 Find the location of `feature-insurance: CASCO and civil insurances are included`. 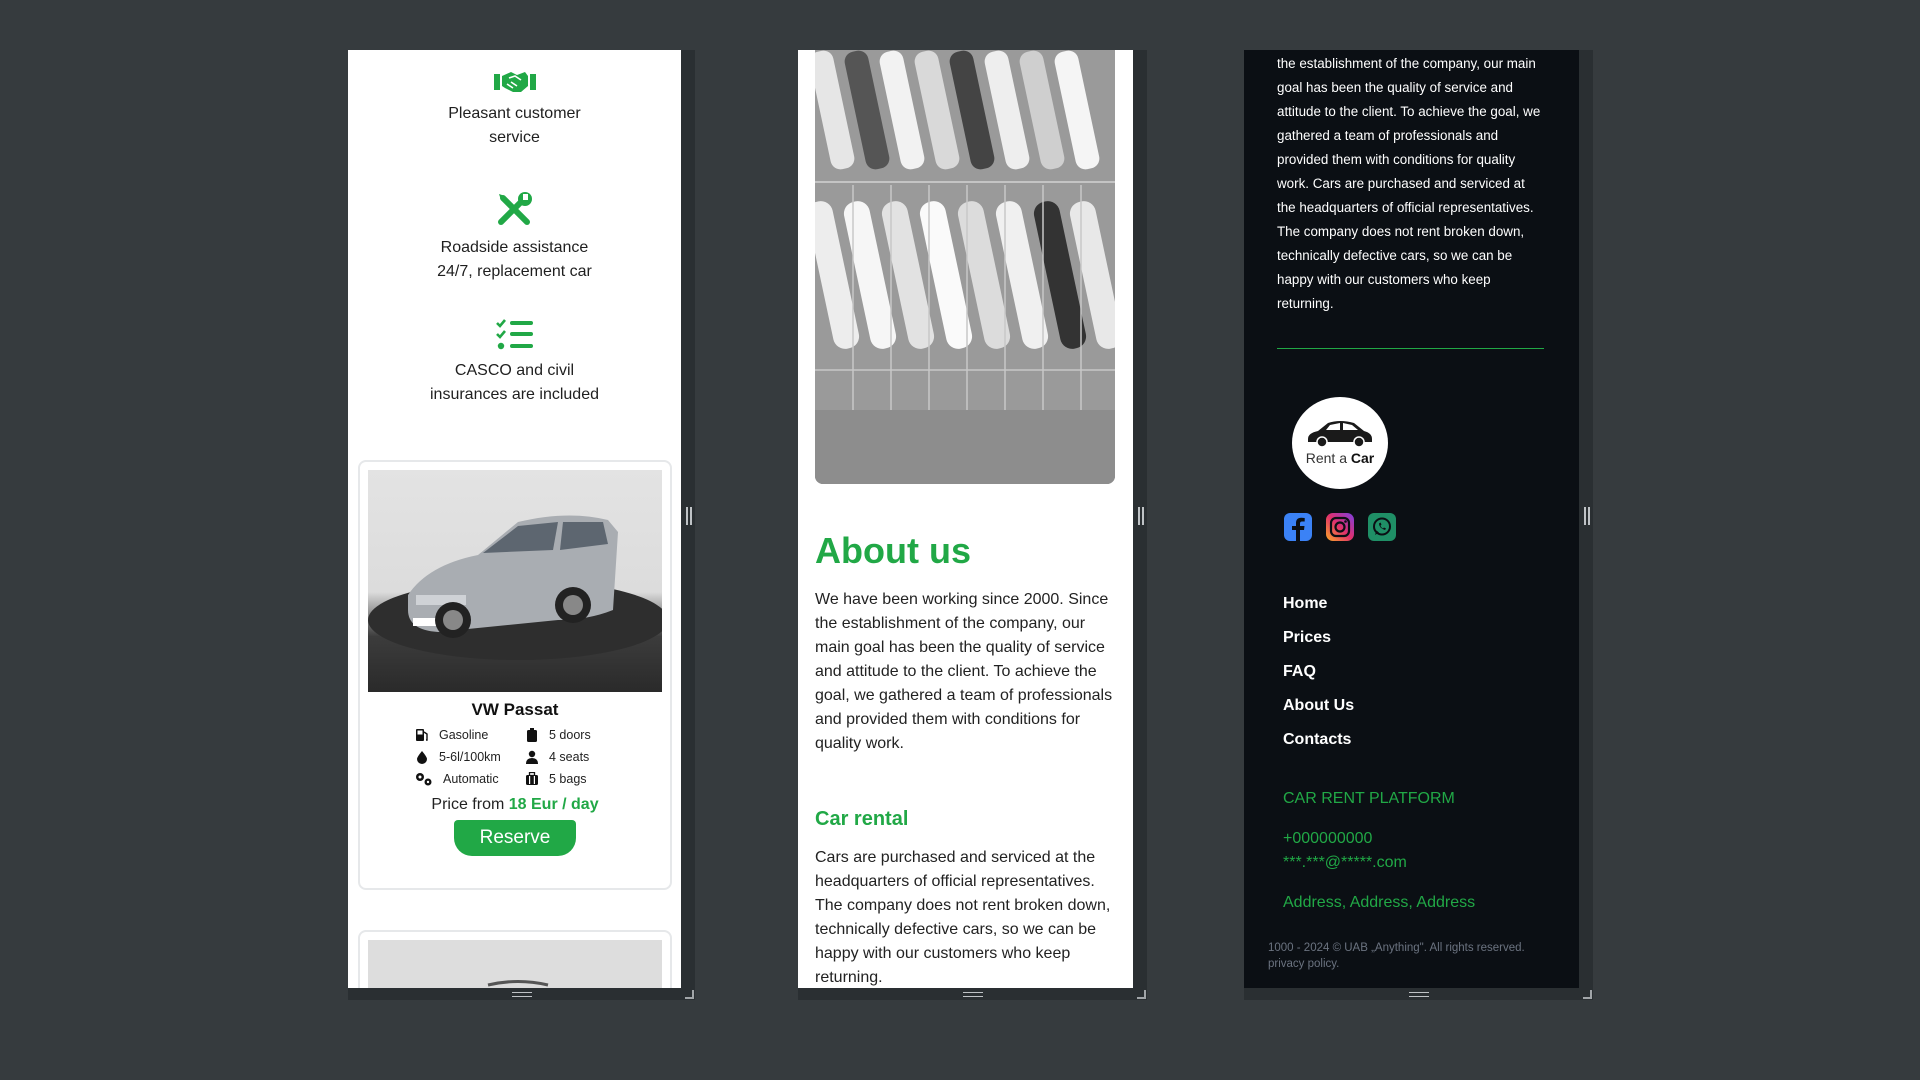

feature-insurance: CASCO and civil insurances are included is located at coordinates (514, 362).